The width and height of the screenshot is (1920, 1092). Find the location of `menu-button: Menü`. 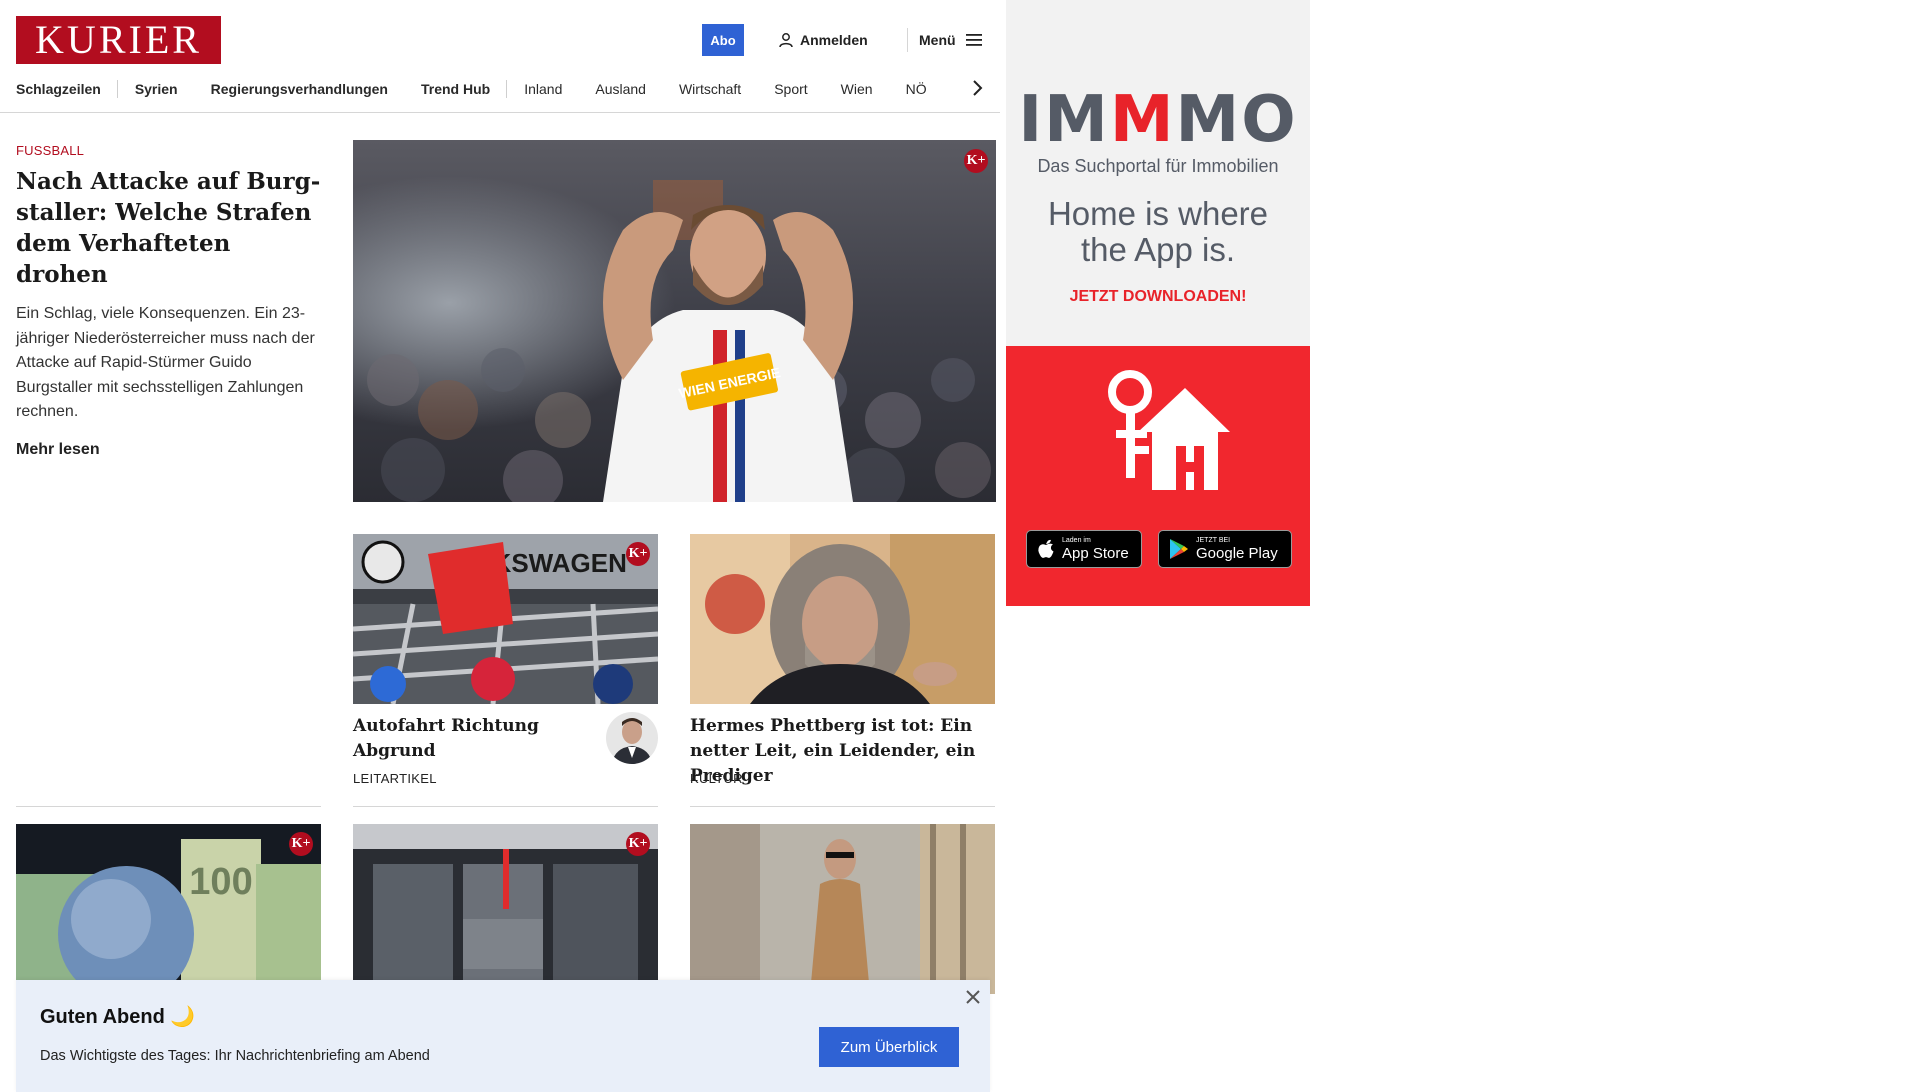

menu-button: Menü is located at coordinates (950, 40).